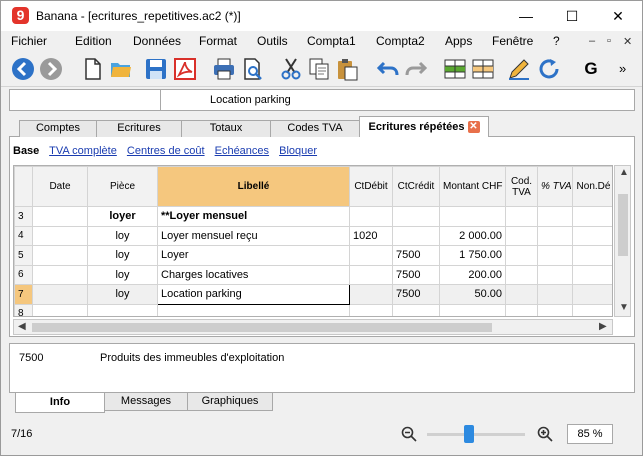 This screenshot has width=643, height=456. Describe the element at coordinates (253, 309) in the screenshot. I see `cell-libelle` at that location.